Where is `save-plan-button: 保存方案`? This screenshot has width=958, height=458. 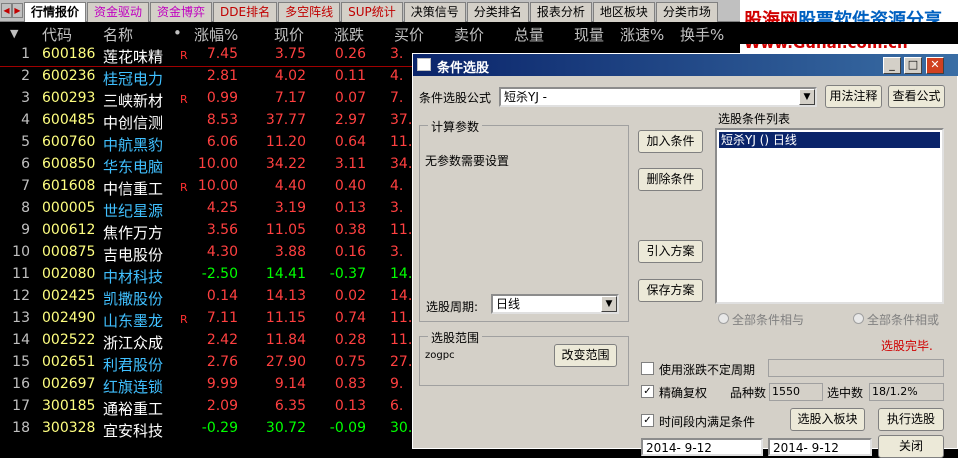
save-plan-button: 保存方案 is located at coordinates (670, 290).